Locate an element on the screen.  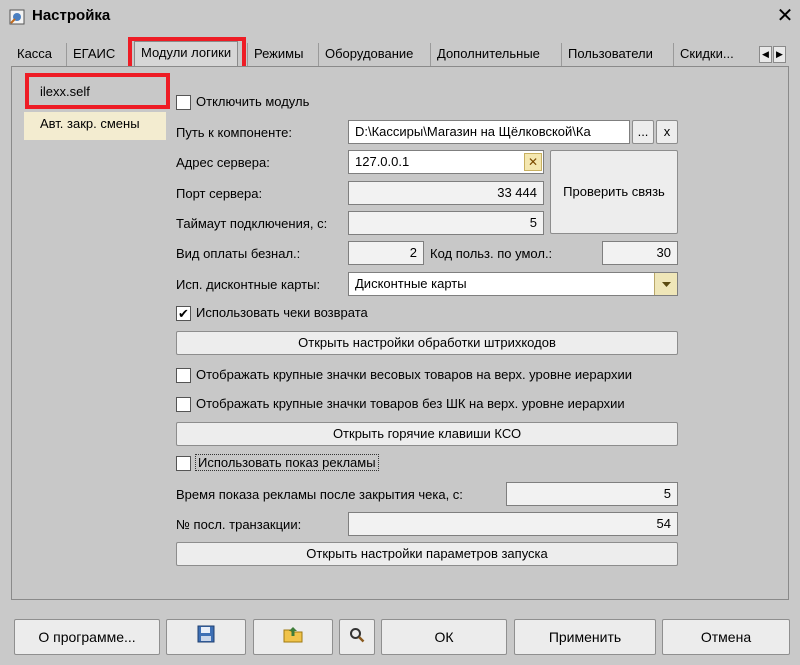
noncash-type-field: 2 is located at coordinates (386, 253).